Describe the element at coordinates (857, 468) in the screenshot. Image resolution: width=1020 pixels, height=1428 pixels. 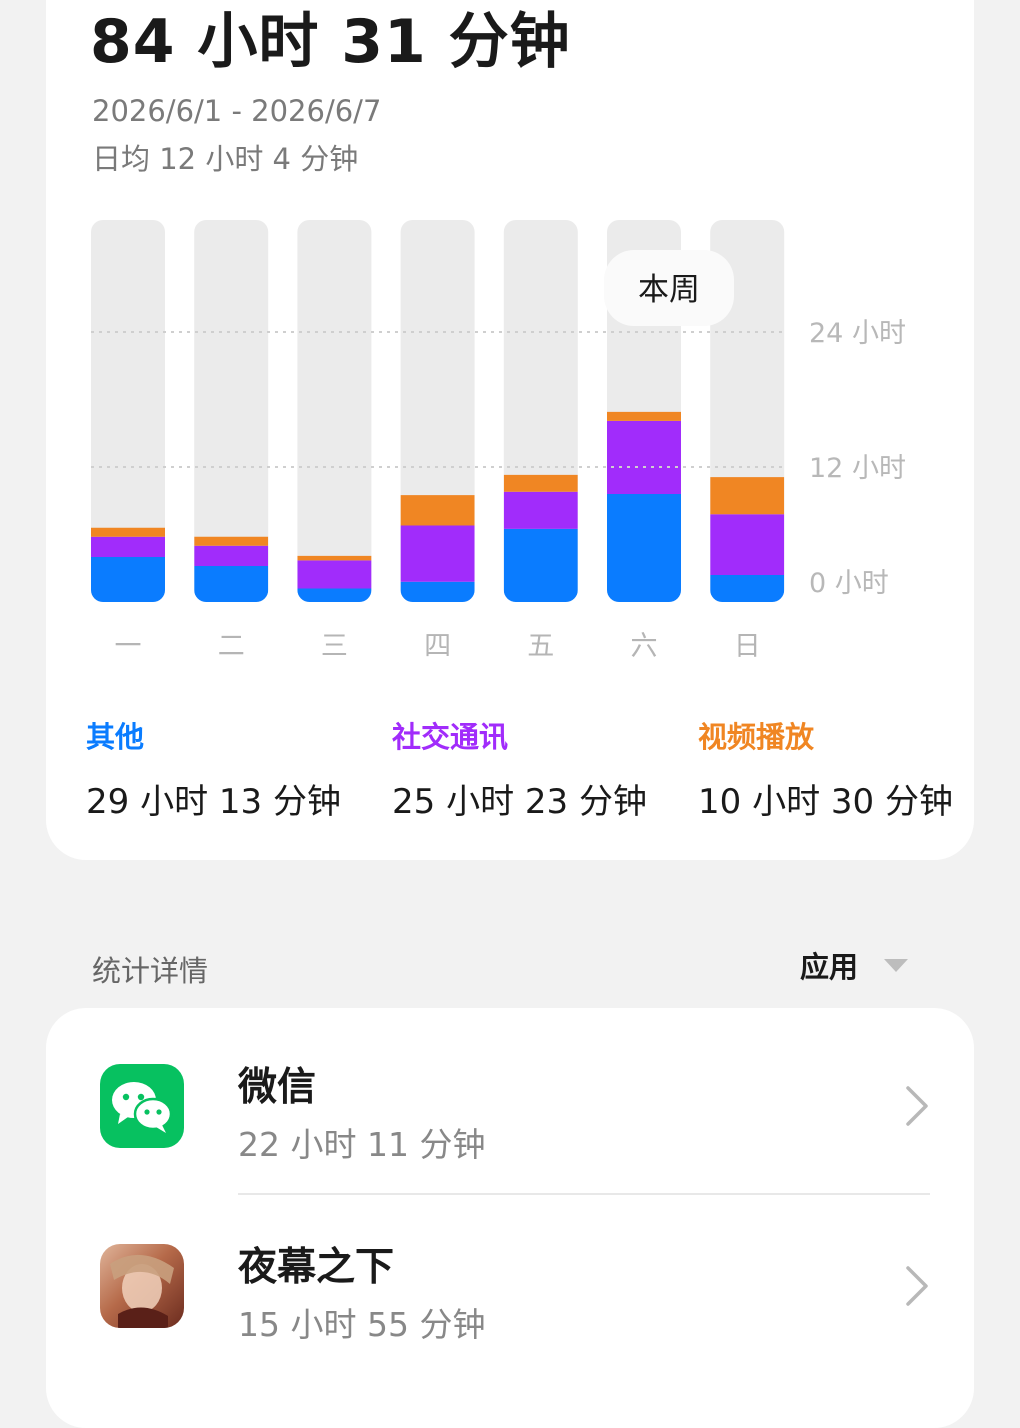
I see `y-tick-label: 12 小时` at that location.